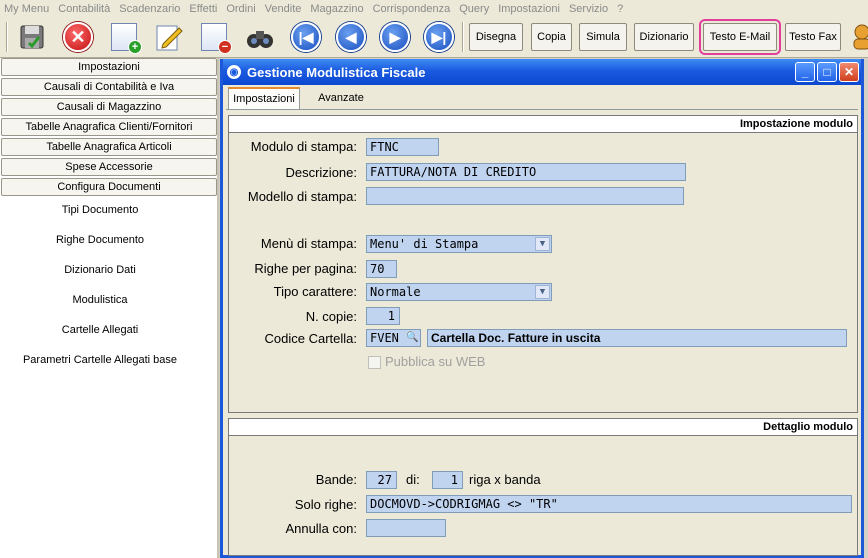 Image resolution: width=868 pixels, height=558 pixels. What do you see at coordinates (321, 172) in the screenshot?
I see `descrizione-label: Descrizione:` at bounding box center [321, 172].